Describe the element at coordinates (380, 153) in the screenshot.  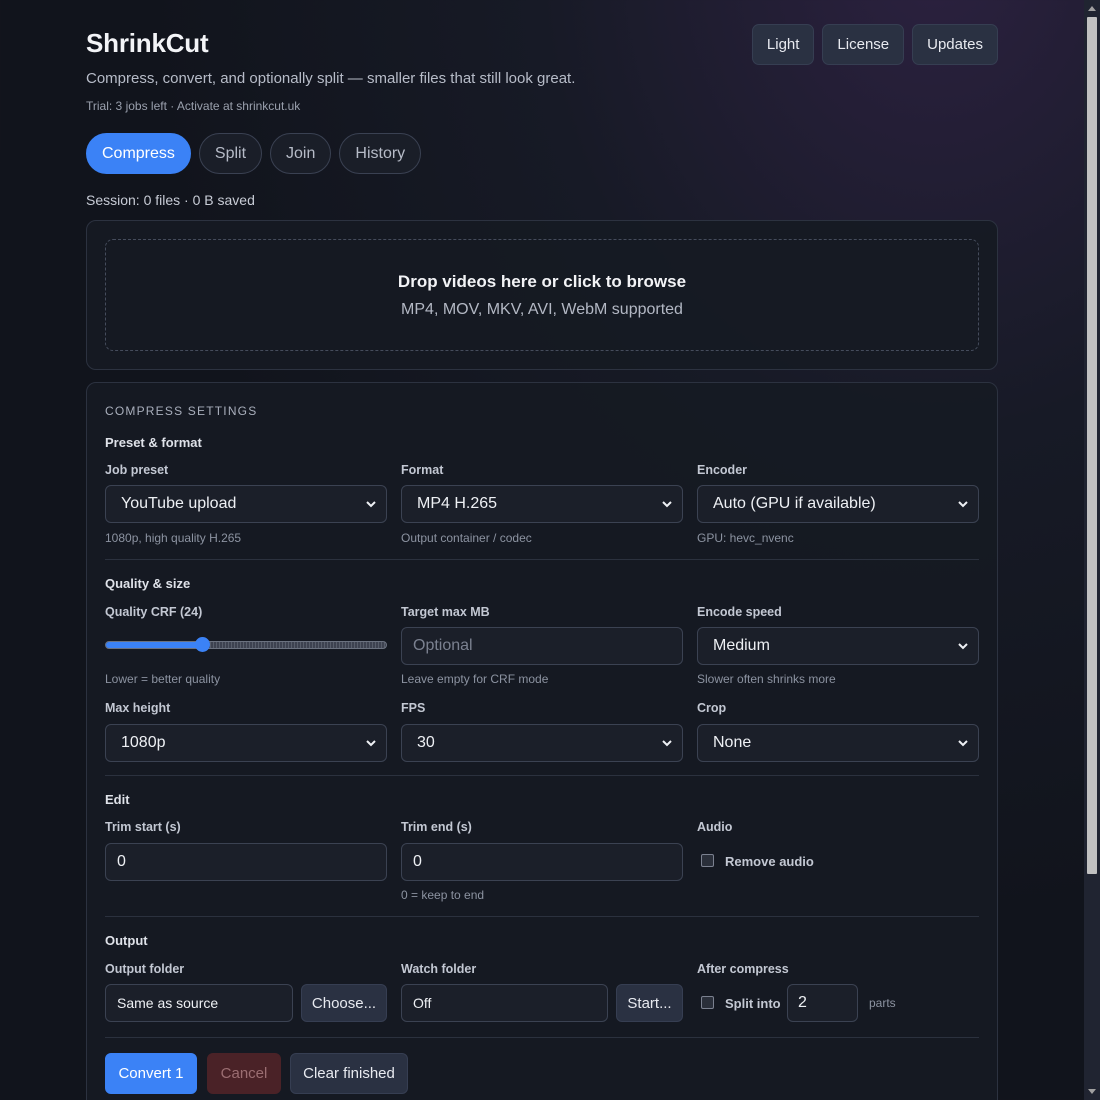
I see `tab-history: History` at that location.